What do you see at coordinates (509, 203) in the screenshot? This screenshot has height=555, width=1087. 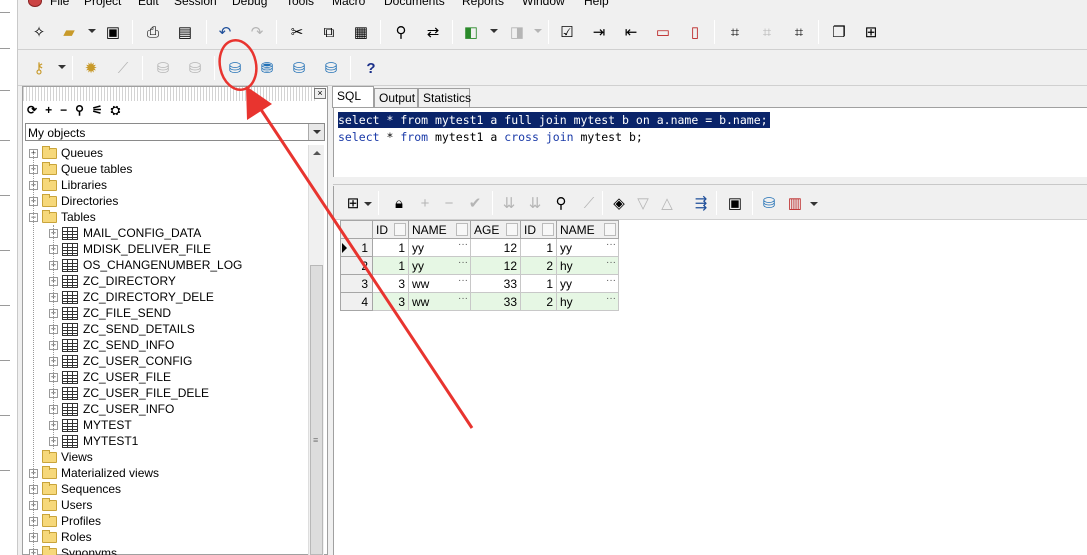 I see `fetch-next-icon: ⇊` at bounding box center [509, 203].